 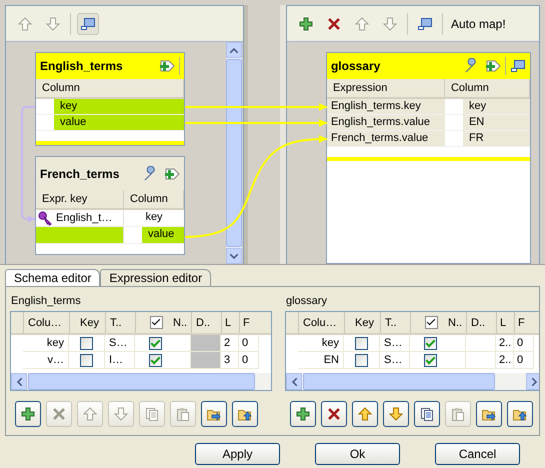 I want to click on scroll-up-icon, so click(x=234, y=50).